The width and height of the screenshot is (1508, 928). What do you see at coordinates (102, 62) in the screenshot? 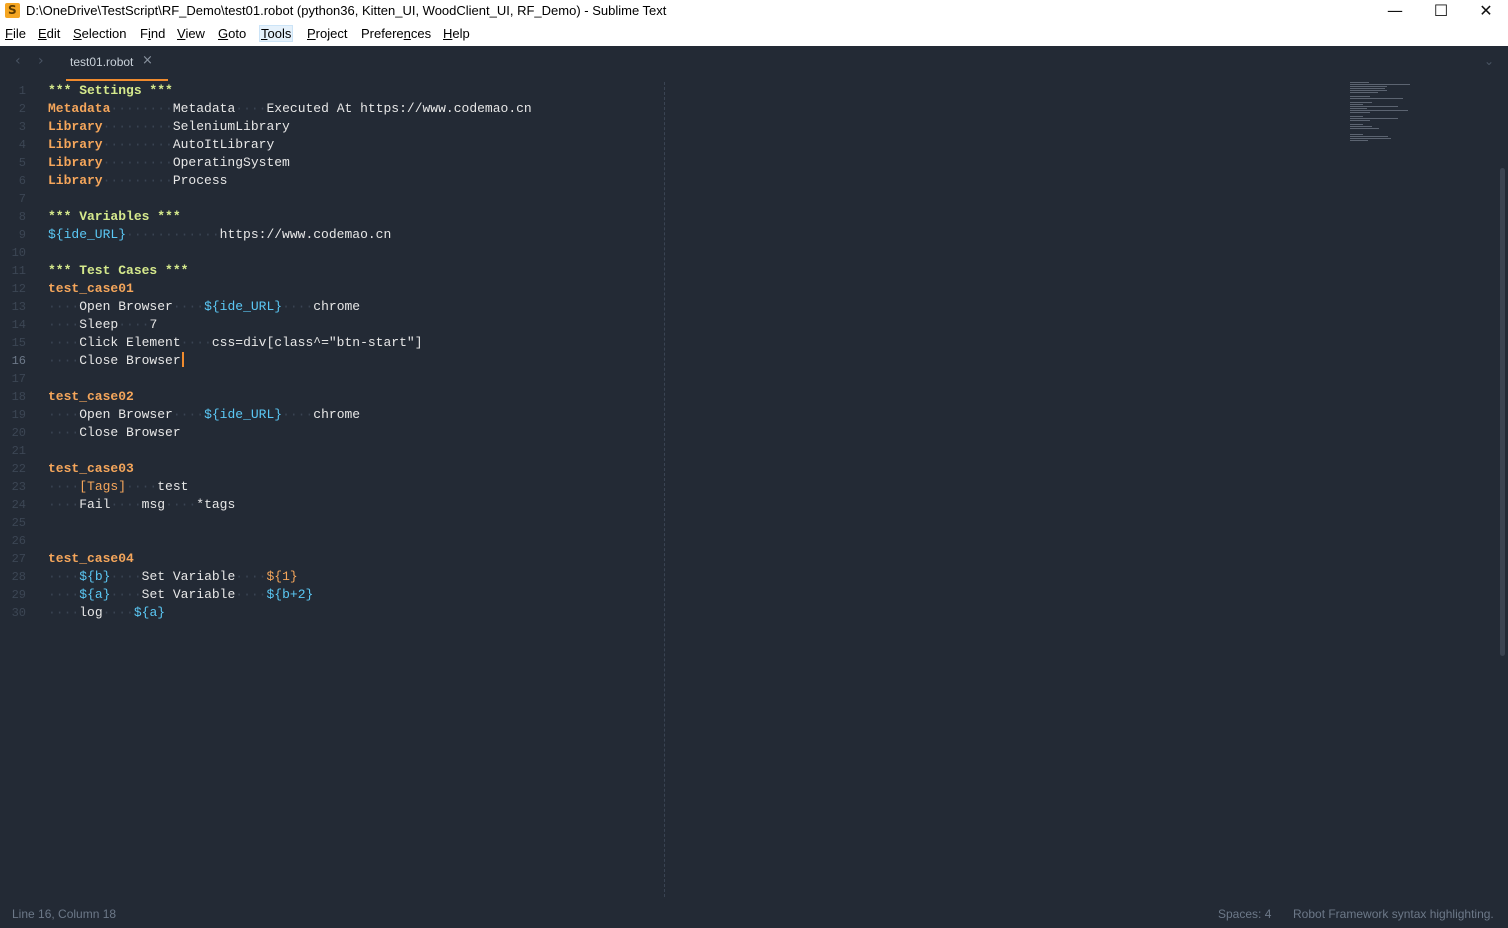
I see `tab-label: test01.robot` at bounding box center [102, 62].